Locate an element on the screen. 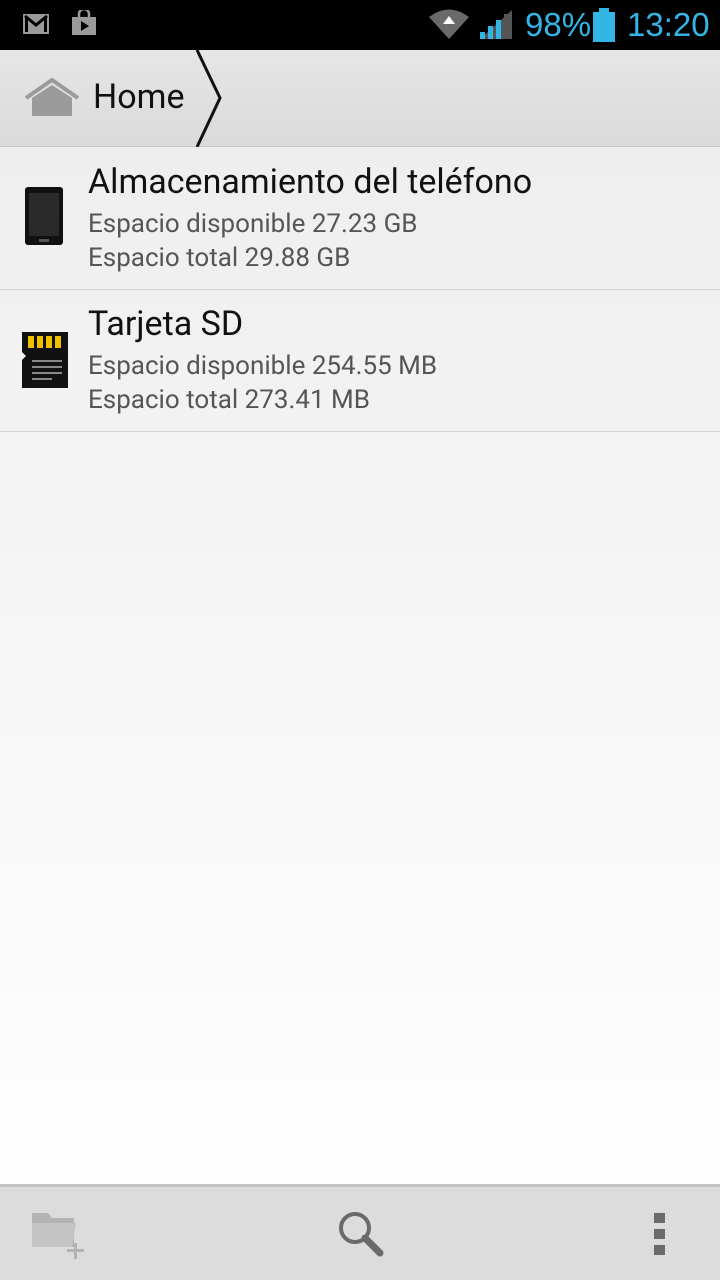 This screenshot has width=720, height=1280. action-bar is located at coordinates (360, 1232).